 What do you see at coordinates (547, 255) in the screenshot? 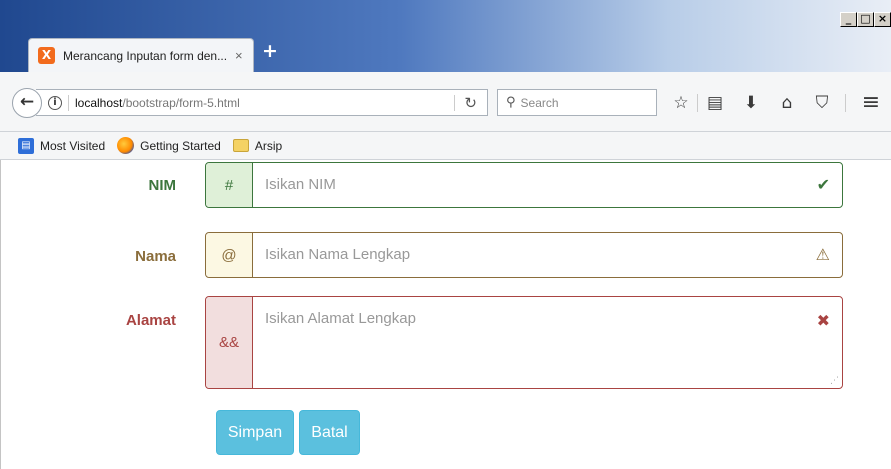
I see `nama-input: Isikan Nama Lengkap ⚠` at bounding box center [547, 255].